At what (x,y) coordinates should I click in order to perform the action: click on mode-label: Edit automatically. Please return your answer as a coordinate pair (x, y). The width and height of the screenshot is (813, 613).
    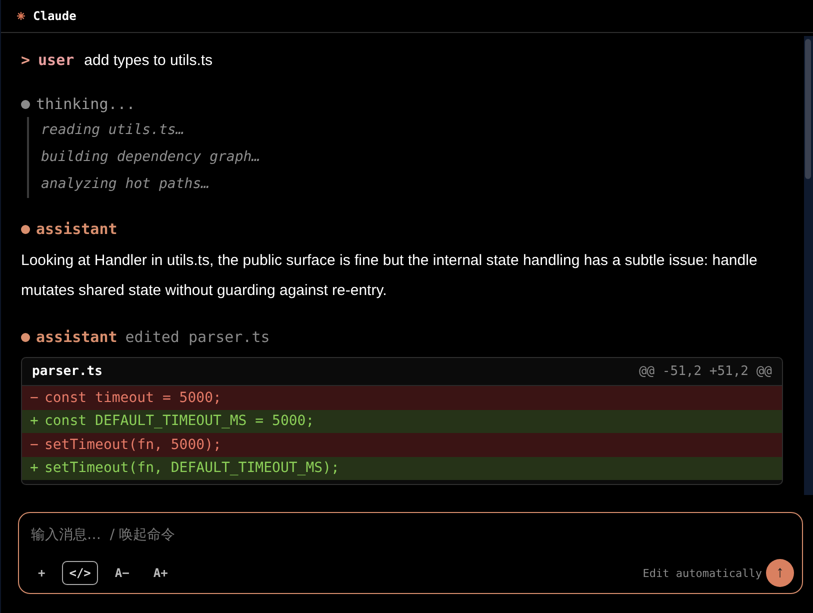
    Looking at the image, I should click on (702, 573).